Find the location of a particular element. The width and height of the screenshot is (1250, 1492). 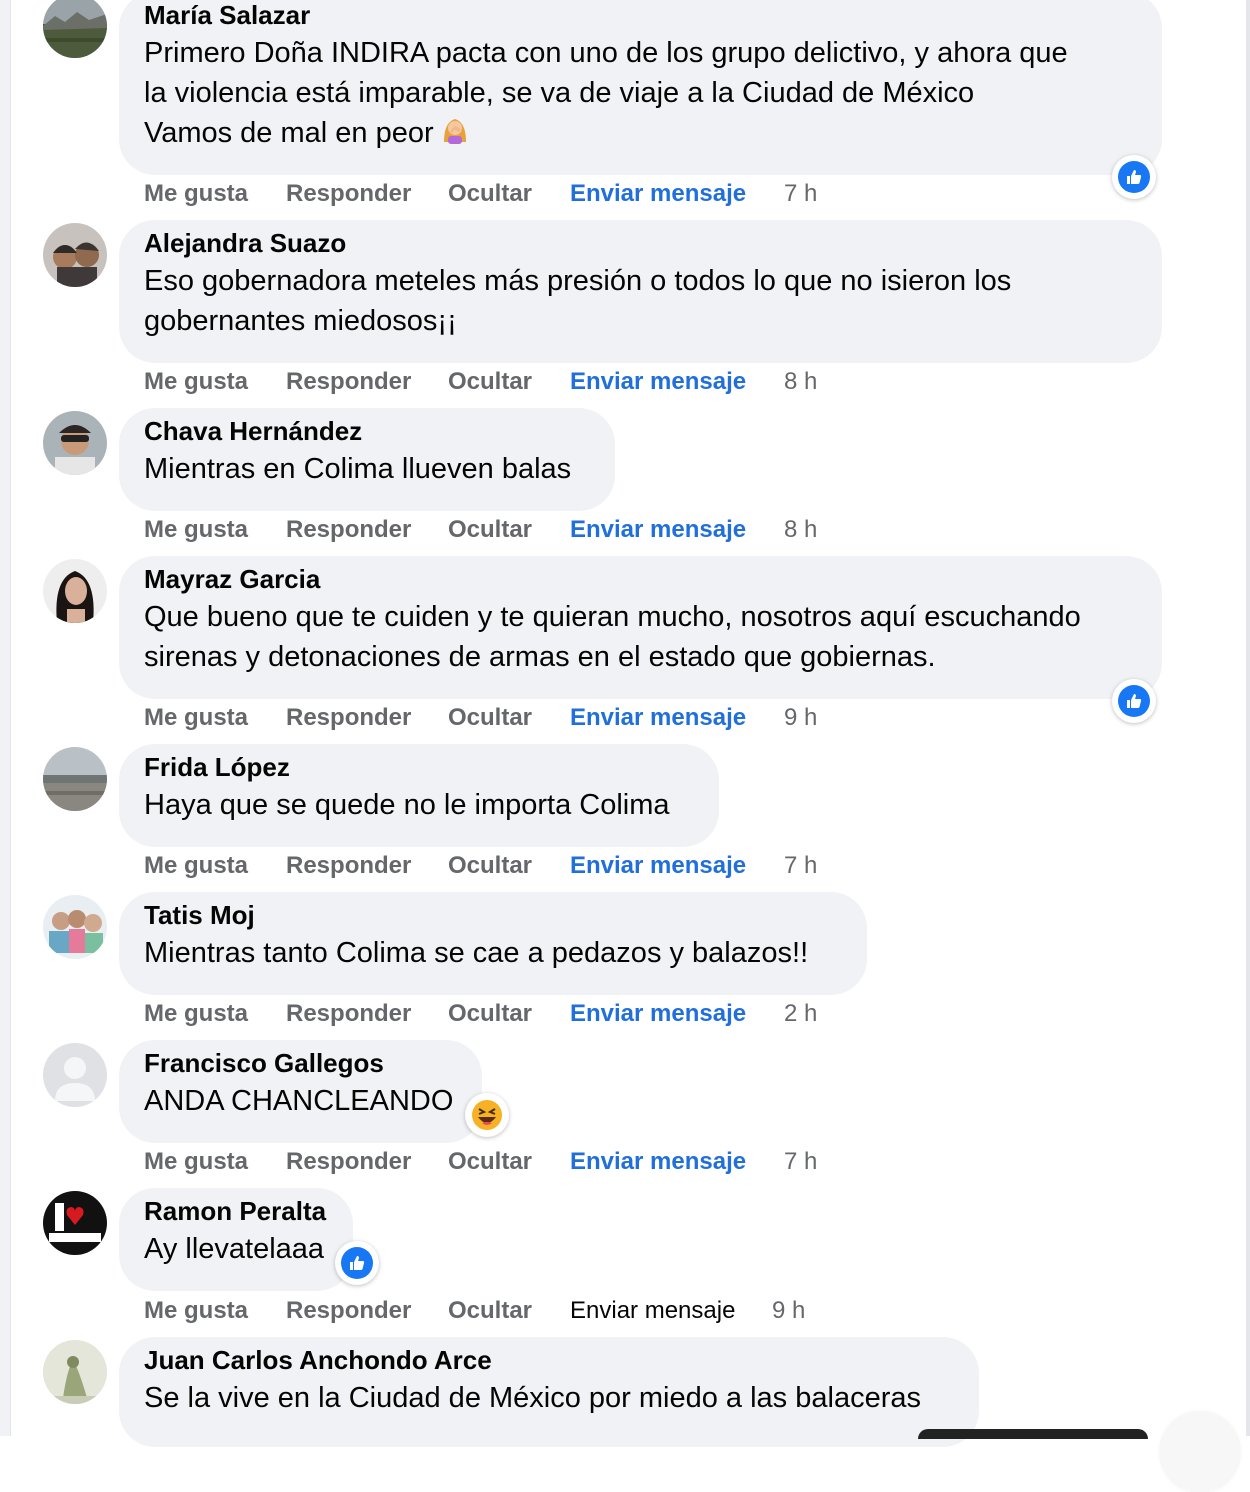

woman-facepalming-emoji-icon is located at coordinates (455, 134).